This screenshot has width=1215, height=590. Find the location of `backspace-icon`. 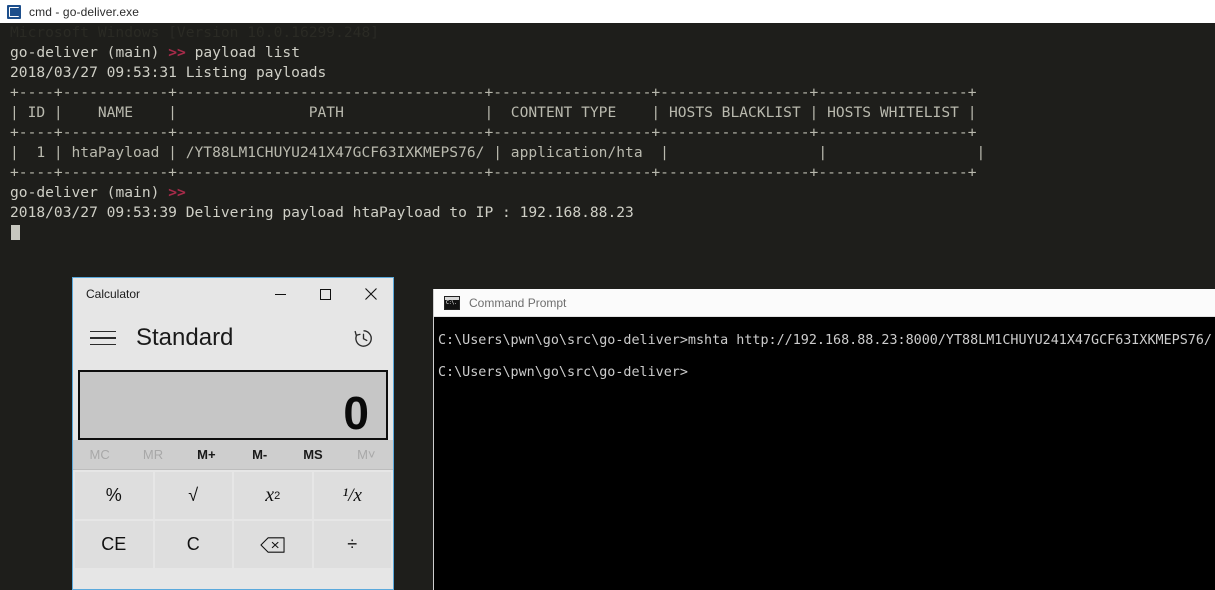

backspace-icon is located at coordinates (272, 544).